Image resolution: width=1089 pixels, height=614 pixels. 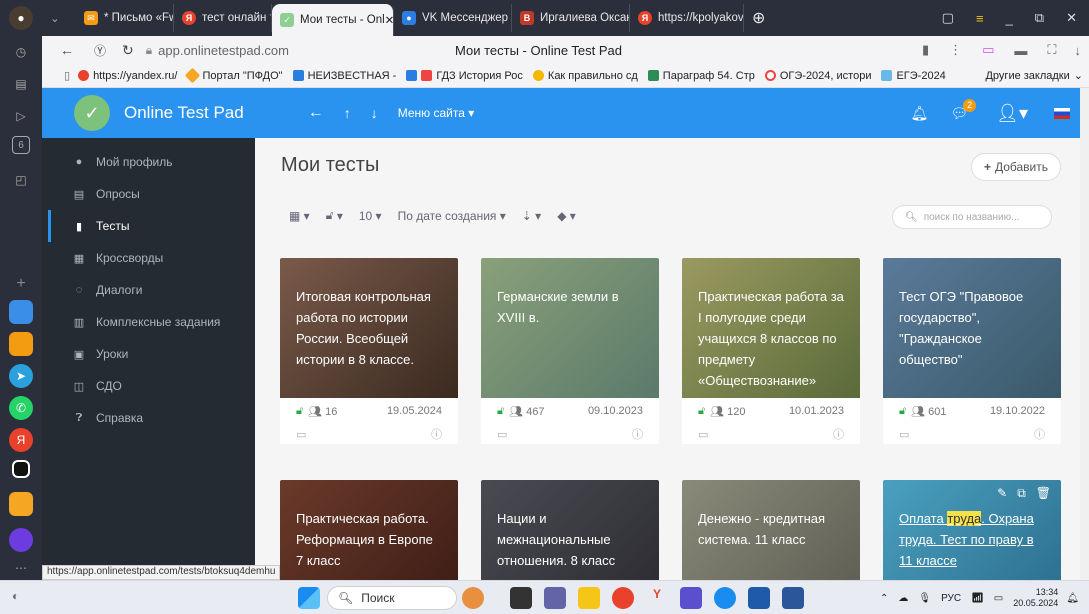 I want to click on app-icon, so click(x=691, y=598).